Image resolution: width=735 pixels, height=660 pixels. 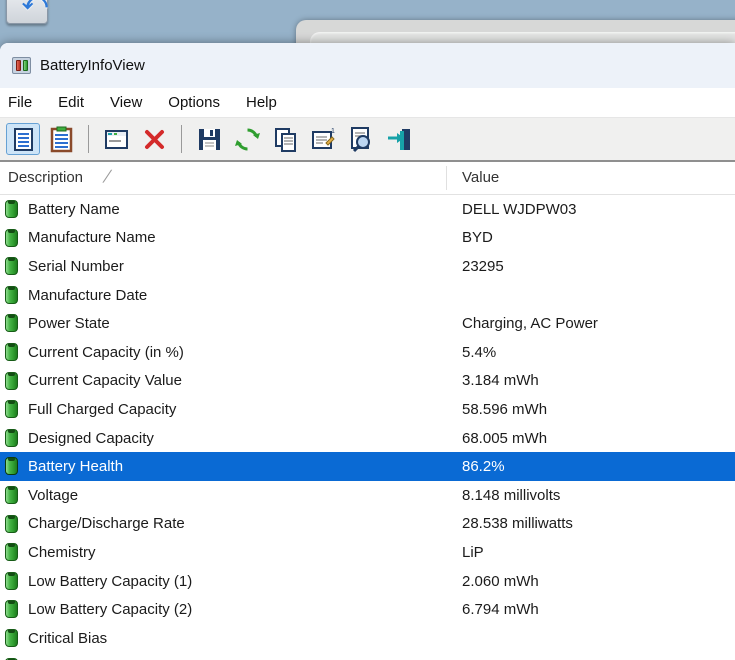 I want to click on column-header-value: Value, so click(x=480, y=178).